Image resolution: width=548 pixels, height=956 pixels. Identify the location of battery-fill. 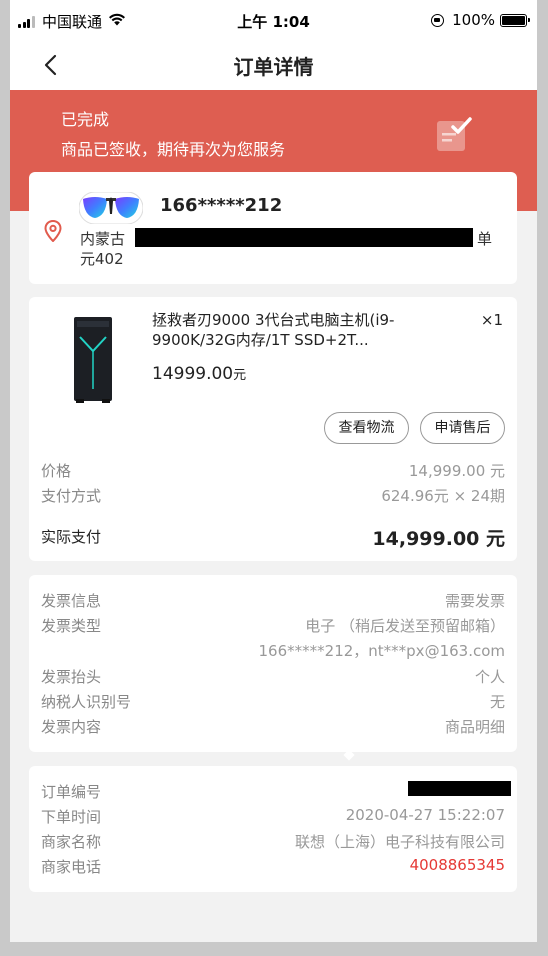
(513, 20).